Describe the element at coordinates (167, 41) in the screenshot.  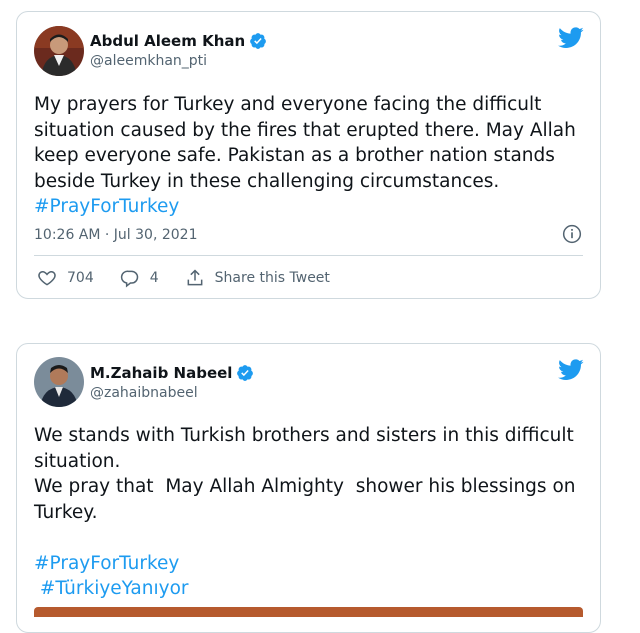
I see `display-name-text: Abdul Aleem Khan` at that location.